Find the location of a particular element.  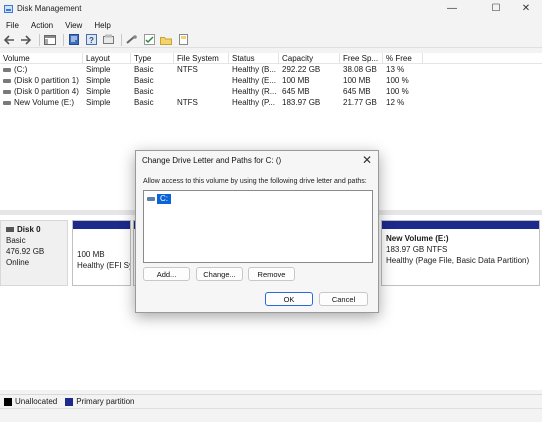

cell-free-space: 38.08 GB is located at coordinates (360, 69).